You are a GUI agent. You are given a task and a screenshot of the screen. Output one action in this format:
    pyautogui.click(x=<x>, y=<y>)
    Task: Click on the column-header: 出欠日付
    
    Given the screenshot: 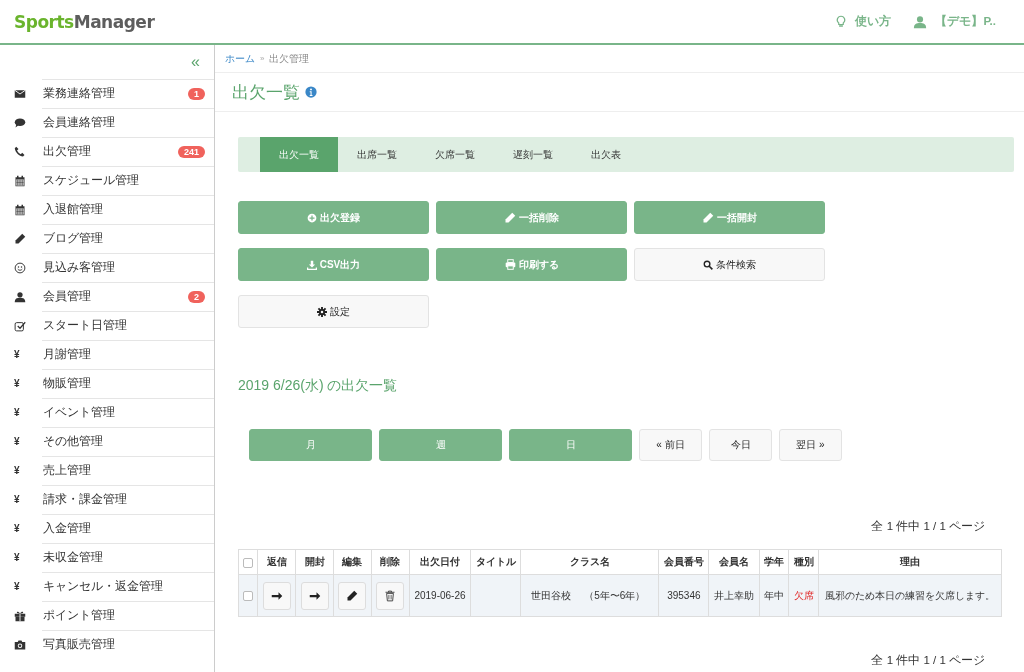 What is the action you would take?
    pyautogui.click(x=440, y=562)
    